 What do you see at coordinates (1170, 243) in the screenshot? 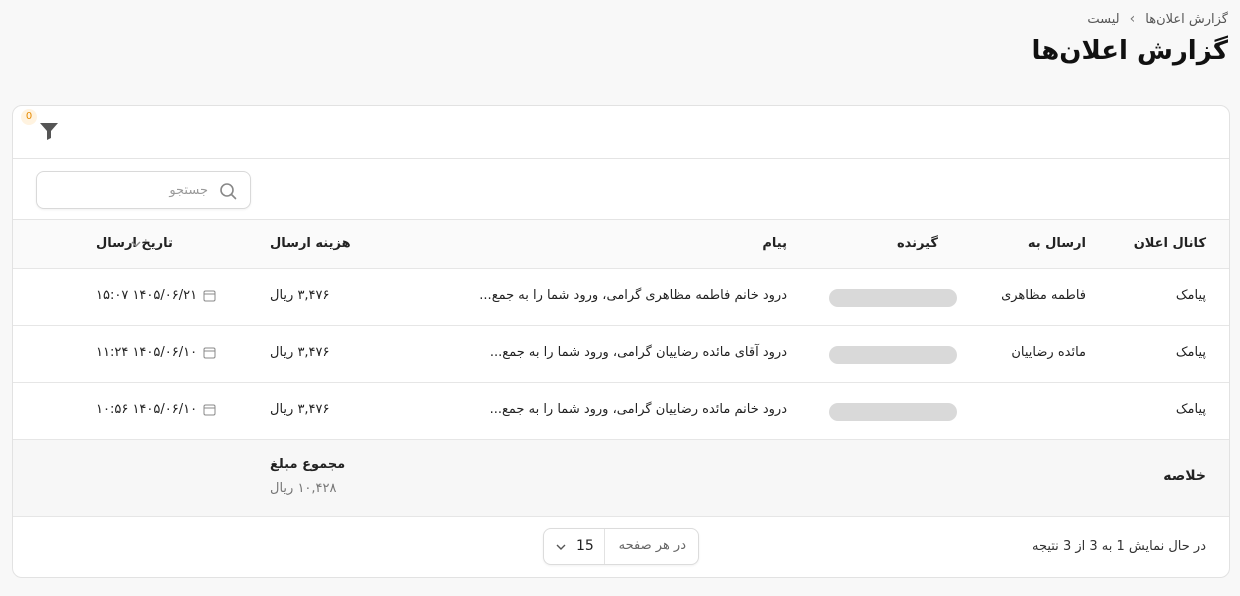
I see `header-channel: کانال اعلان` at bounding box center [1170, 243].